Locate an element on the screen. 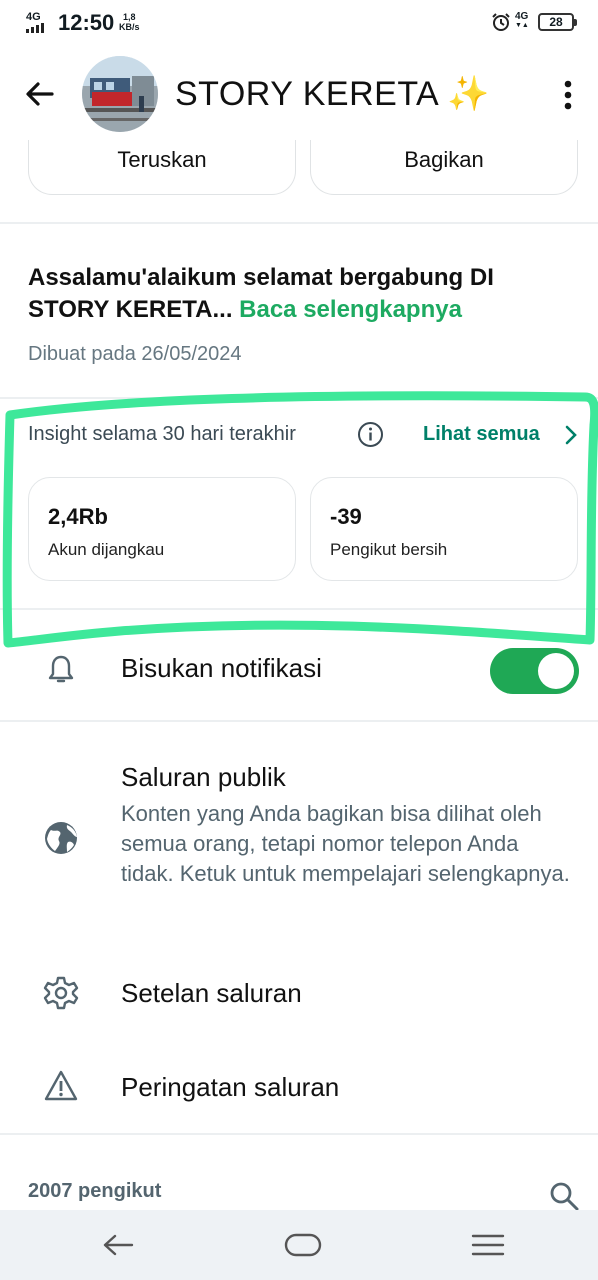 The height and width of the screenshot is (1280, 598). nav-menu-icon is located at coordinates (488, 1245).